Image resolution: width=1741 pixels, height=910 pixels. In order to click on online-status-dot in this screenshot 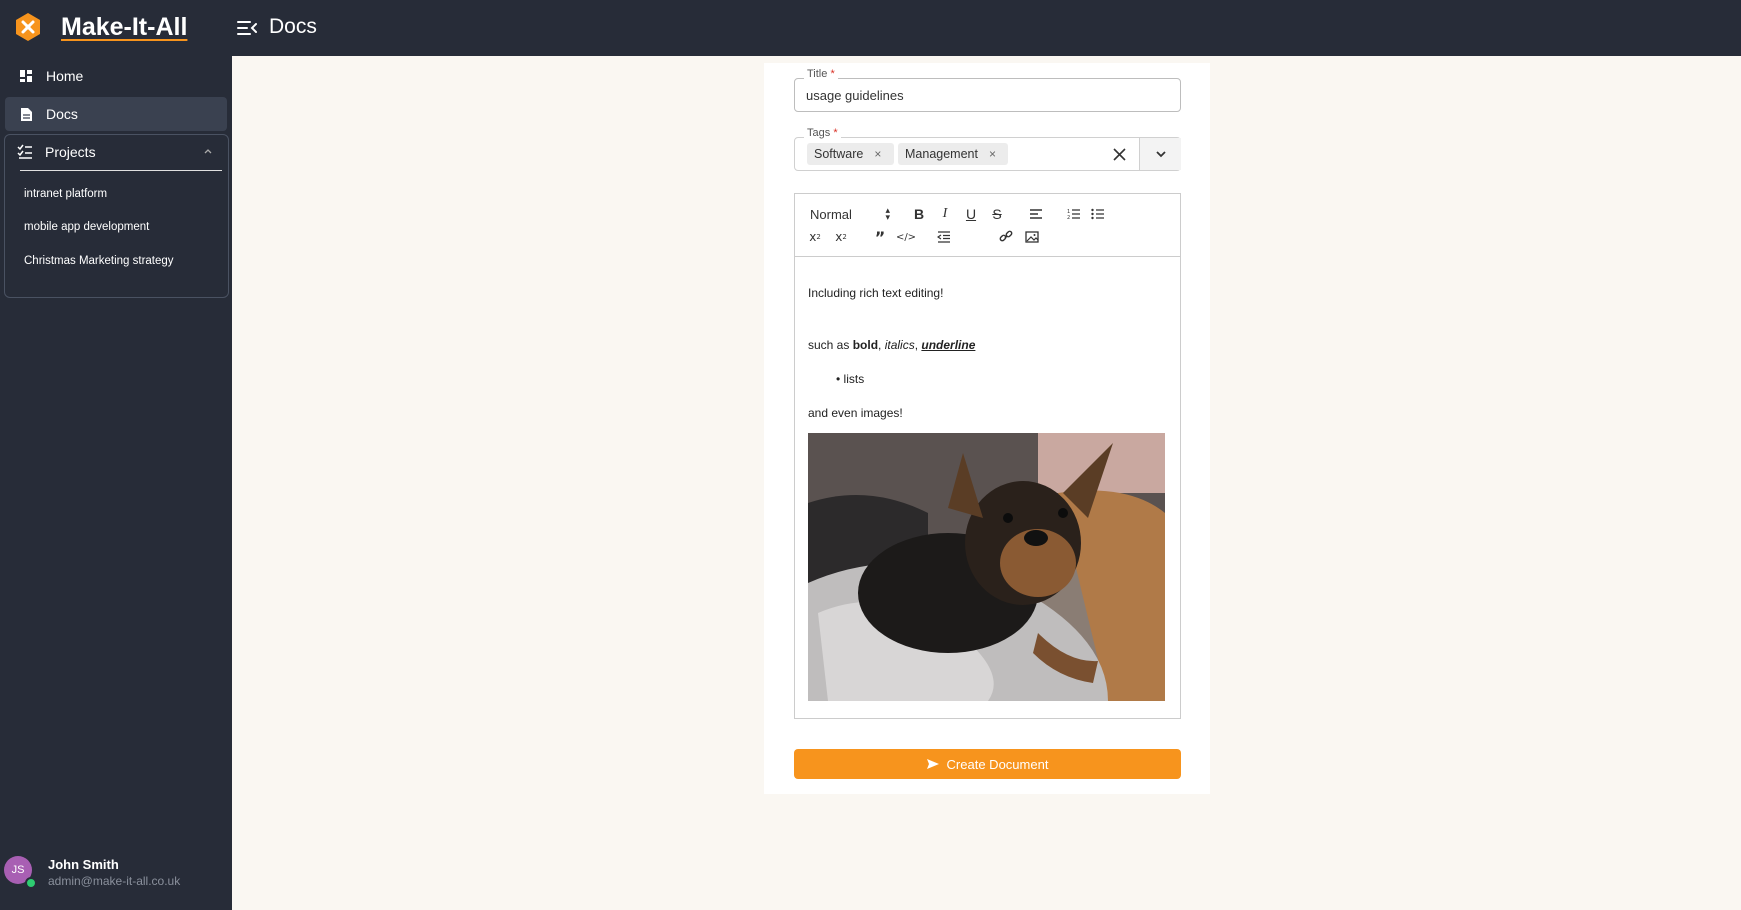, I will do `click(31, 883)`.